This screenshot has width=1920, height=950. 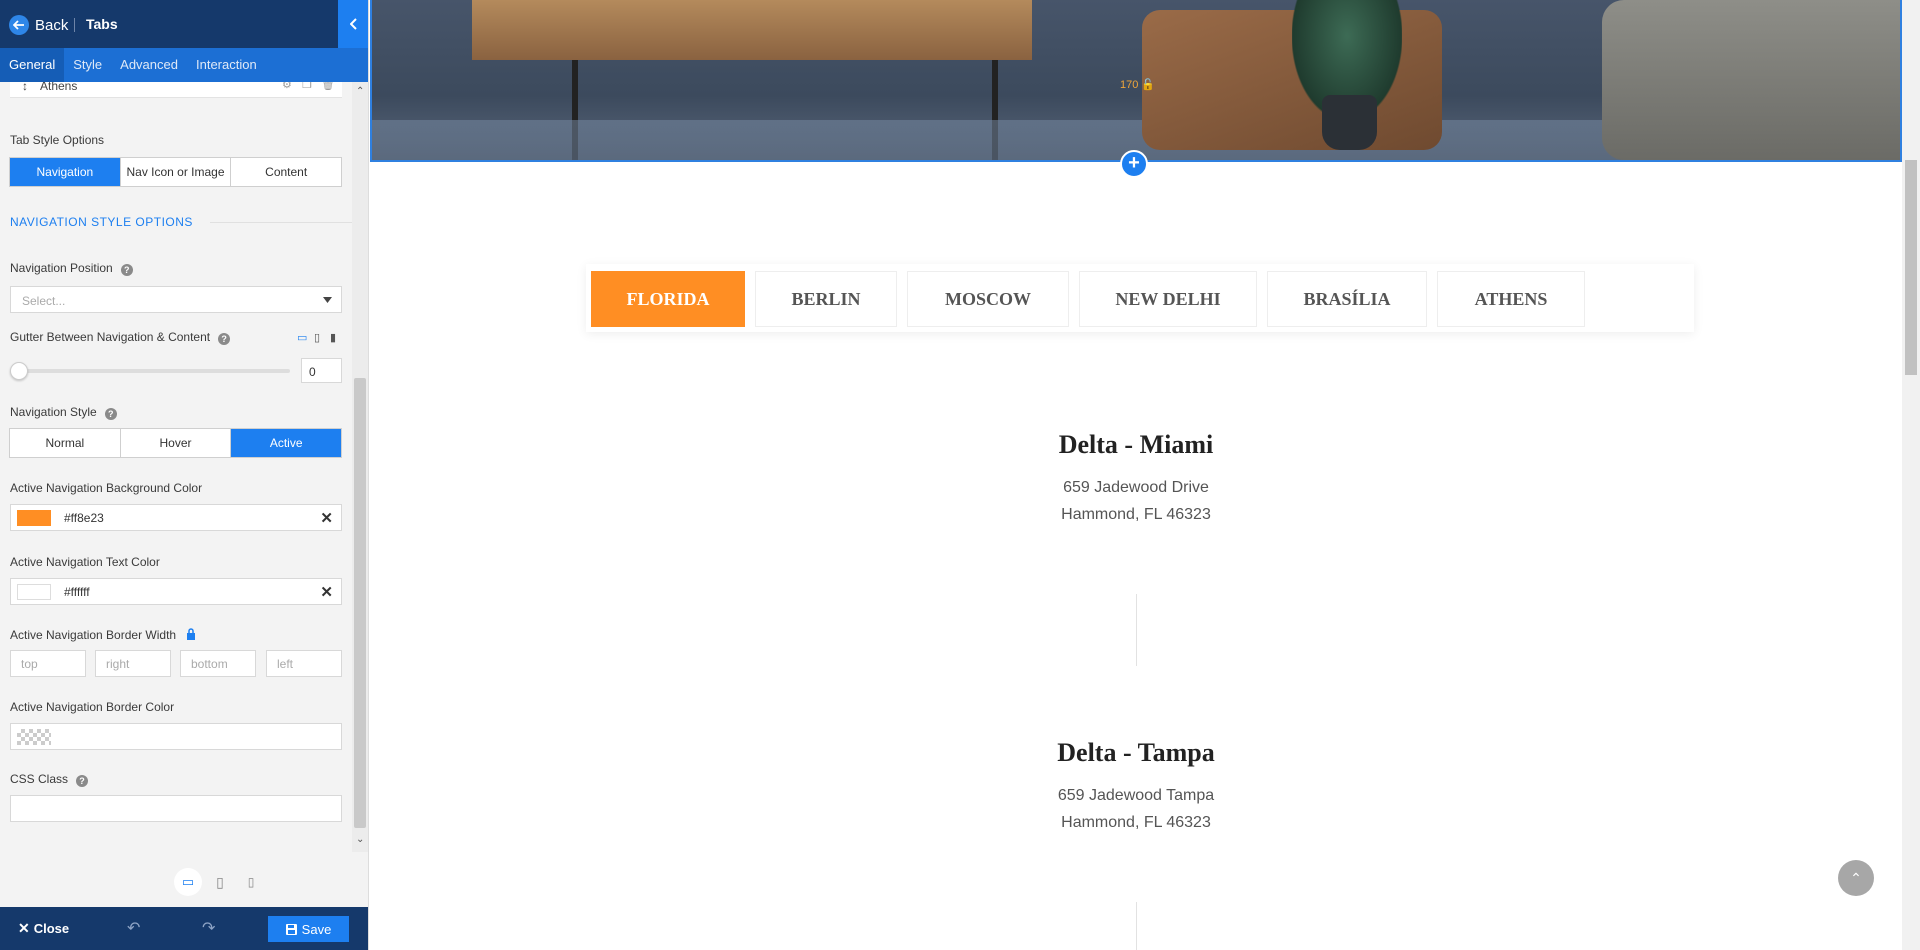 What do you see at coordinates (65, 443) in the screenshot?
I see `state-normal: Normal` at bounding box center [65, 443].